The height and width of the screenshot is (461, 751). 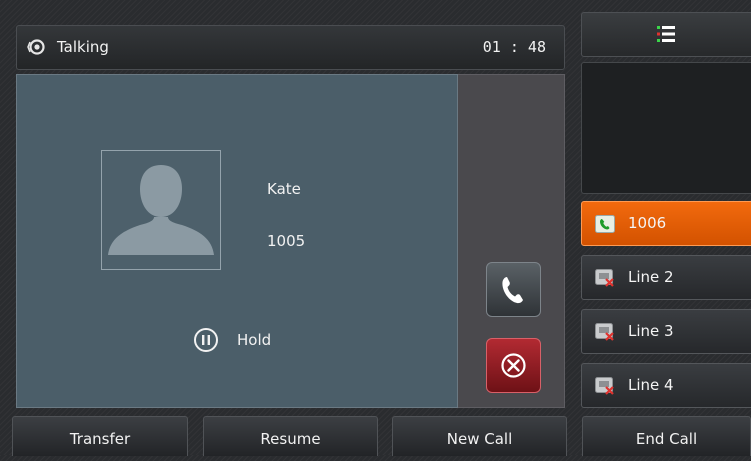 What do you see at coordinates (651, 277) in the screenshot?
I see `line-label: Line 2` at bounding box center [651, 277].